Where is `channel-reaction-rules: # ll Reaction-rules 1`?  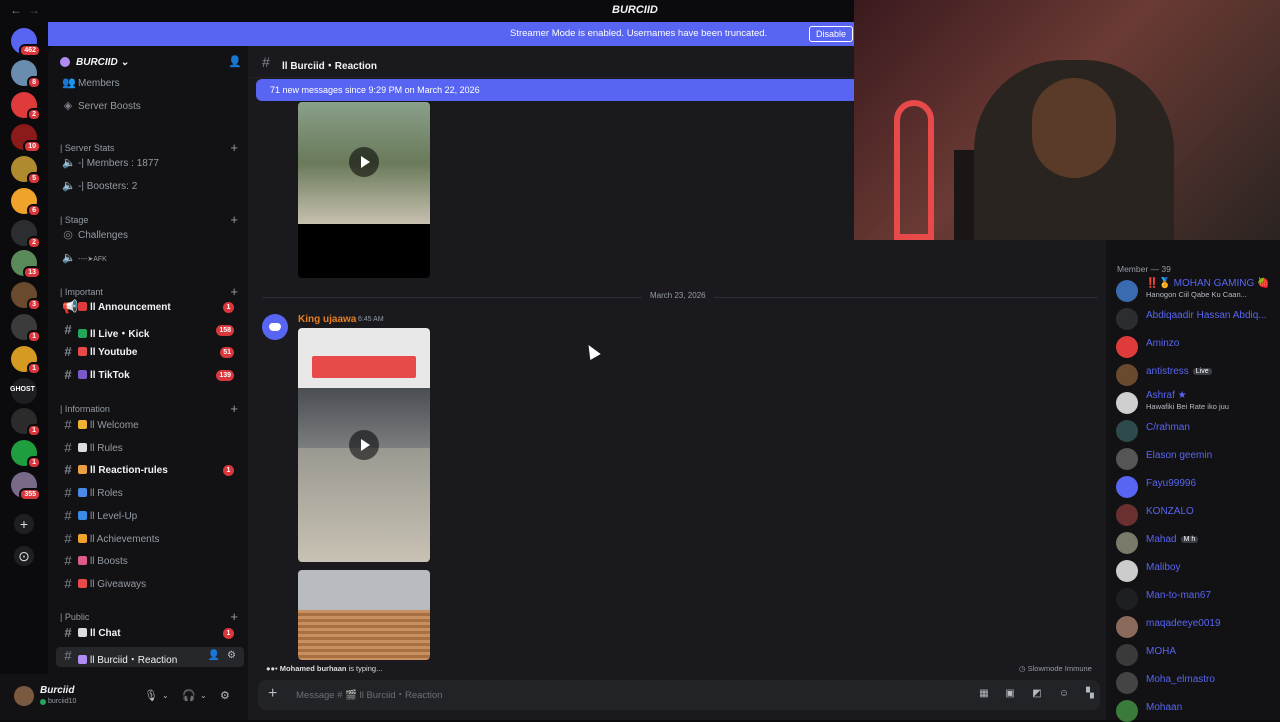
channel-reaction-rules: # ll Reaction-rules 1 is located at coordinates (150, 471).